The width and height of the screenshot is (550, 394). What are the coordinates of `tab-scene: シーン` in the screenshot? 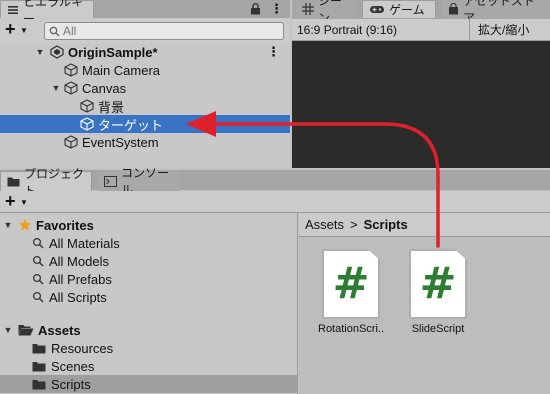 It's located at (326, 12).